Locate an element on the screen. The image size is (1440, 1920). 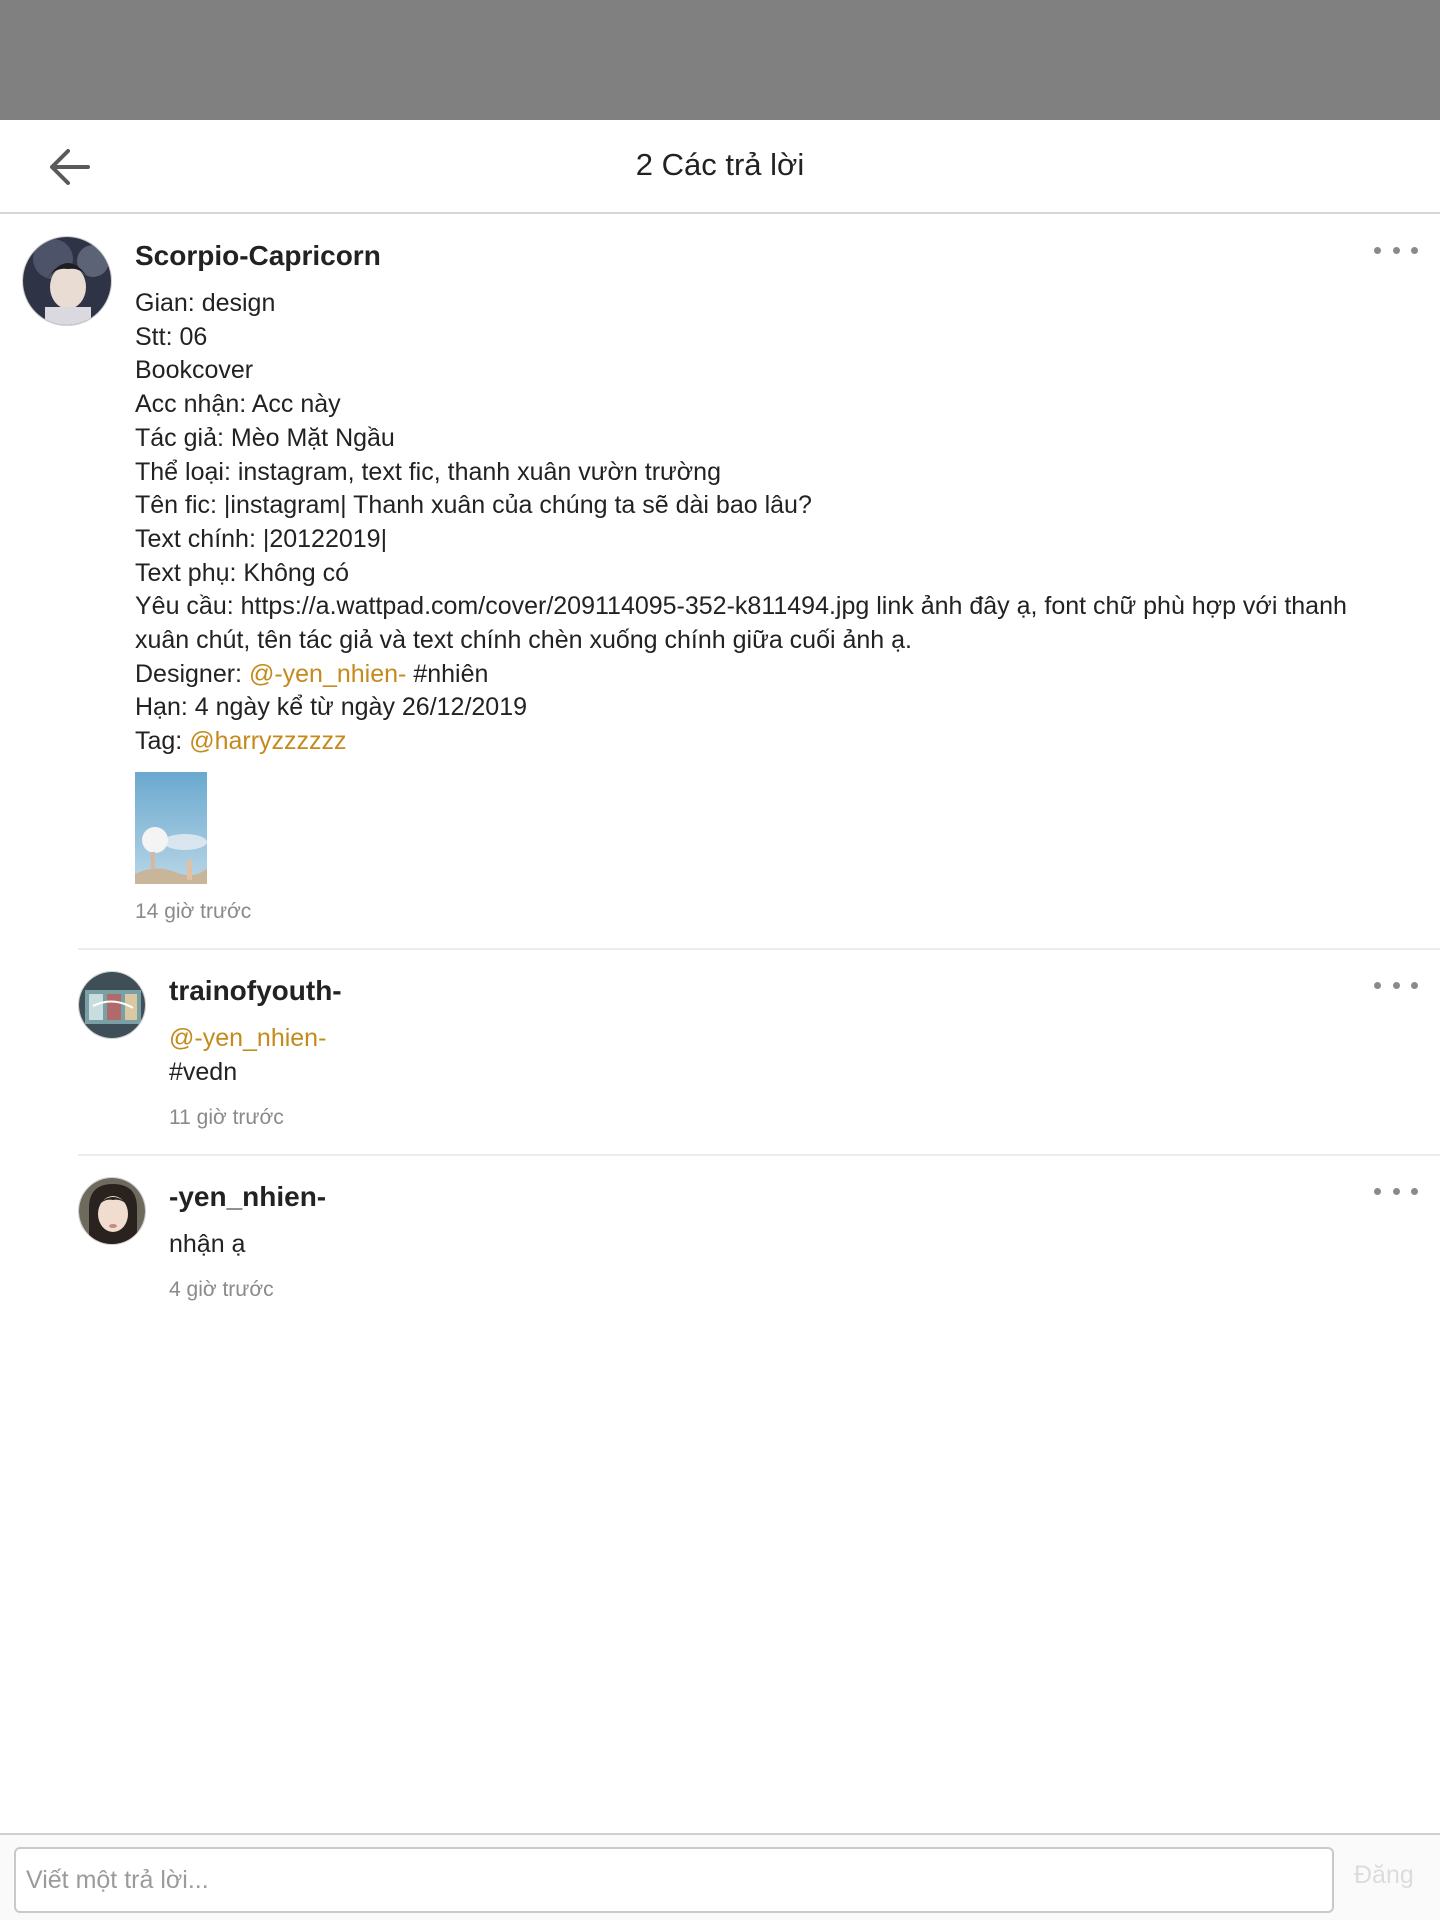
comment-line: Text phụ: Không có is located at coordinates (242, 572).